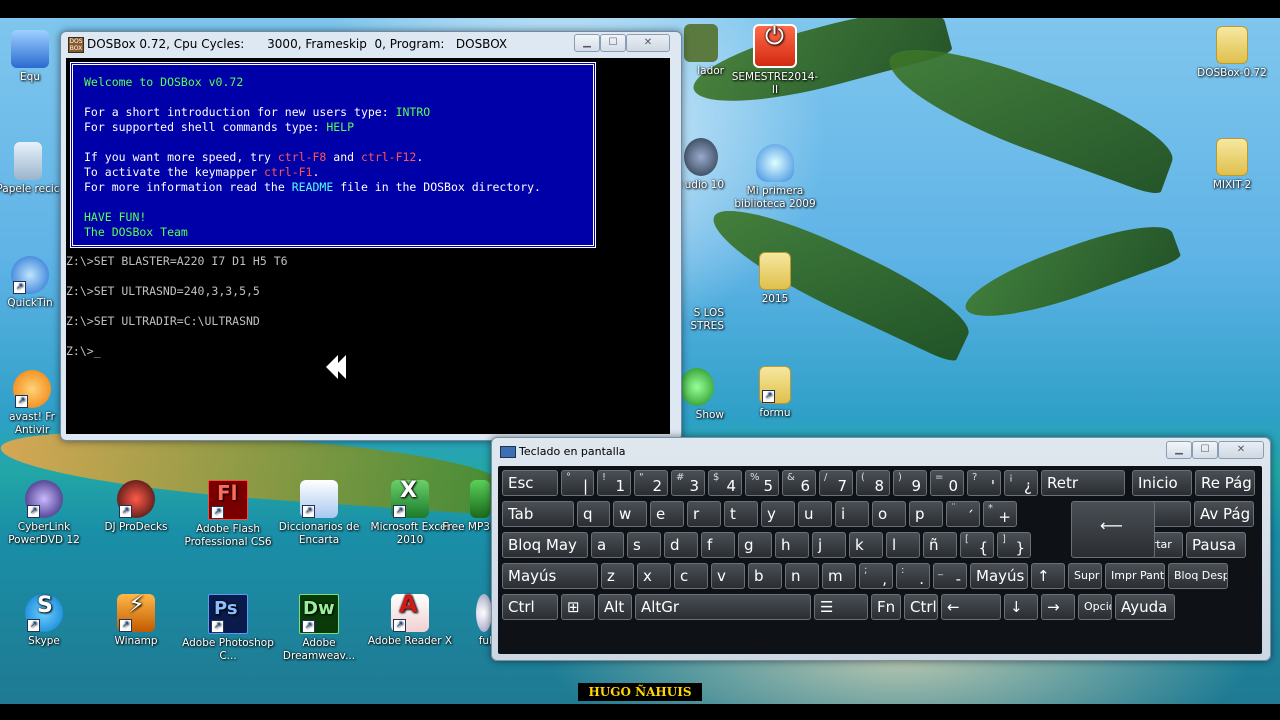 The width and height of the screenshot is (1280, 720). Describe the element at coordinates (947, 483) in the screenshot. I see `key-0-11: = 0` at that location.